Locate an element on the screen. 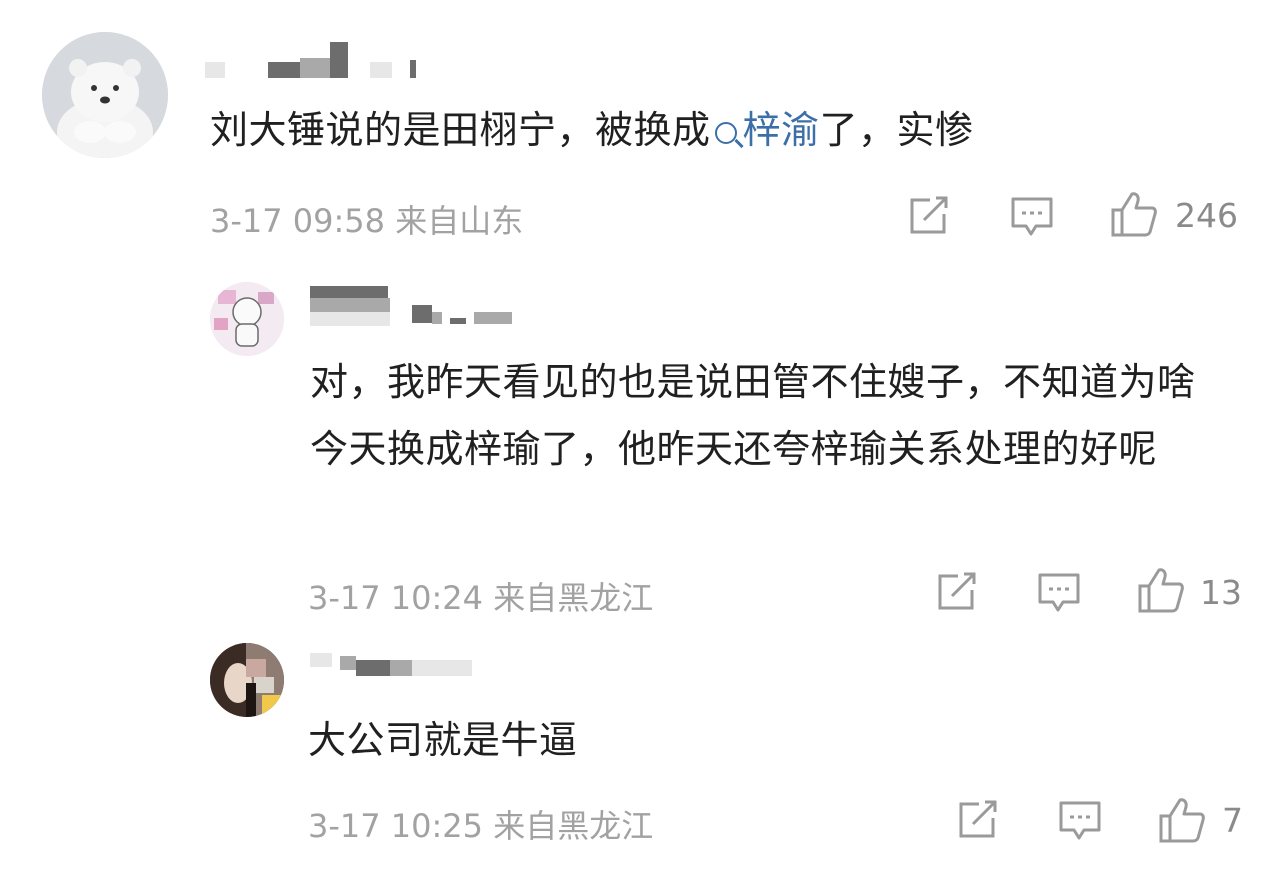 Image resolution: width=1283 pixels, height=874 pixels. topic-link: 梓渝 is located at coordinates (765, 130).